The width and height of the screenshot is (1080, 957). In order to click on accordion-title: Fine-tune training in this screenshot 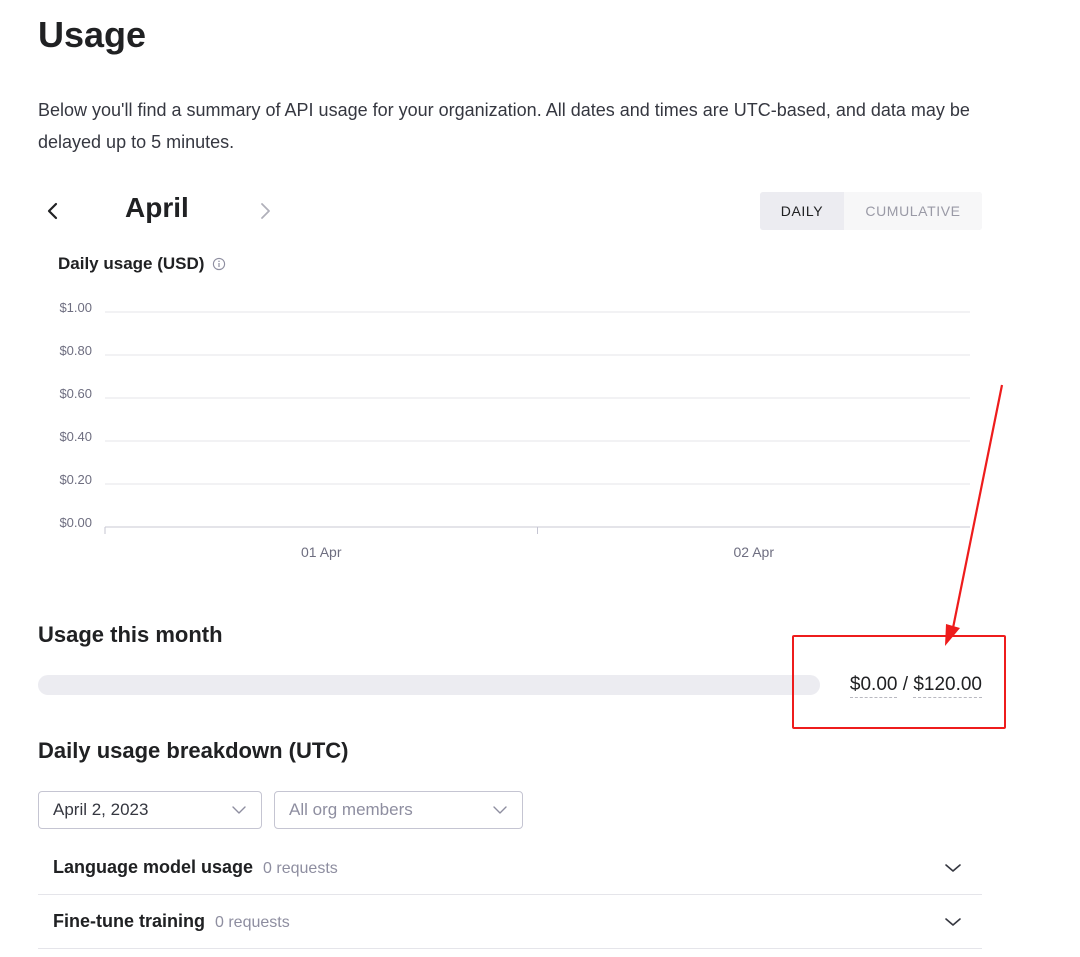, I will do `click(129, 921)`.